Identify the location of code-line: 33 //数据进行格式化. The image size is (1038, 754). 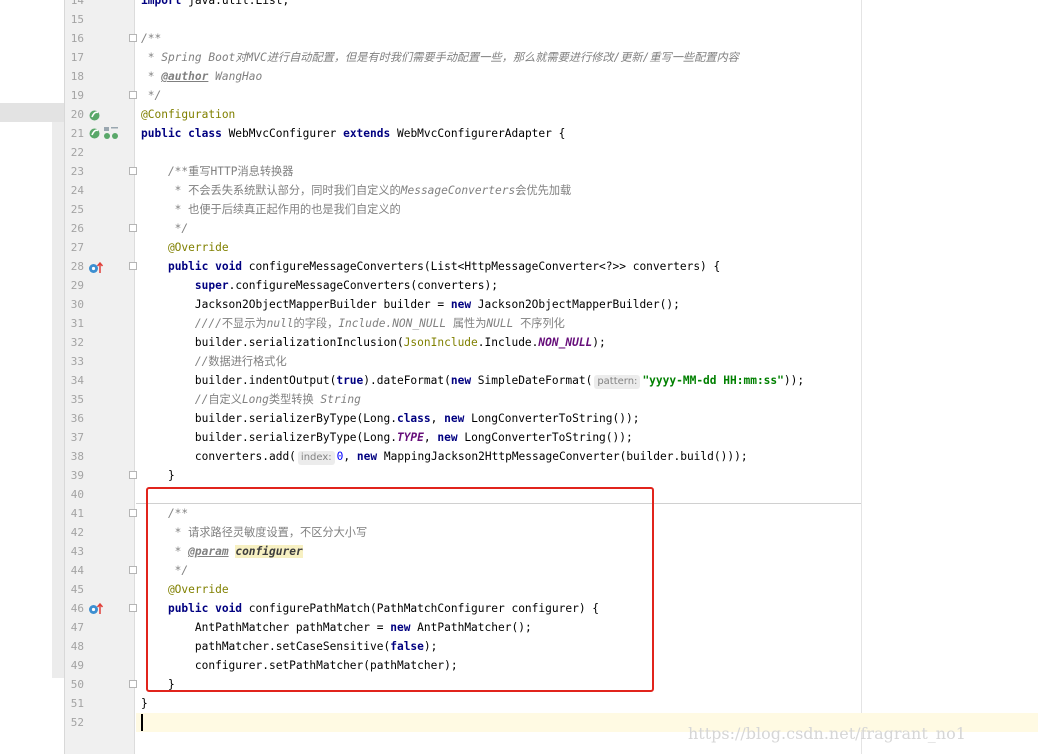
(519, 361).